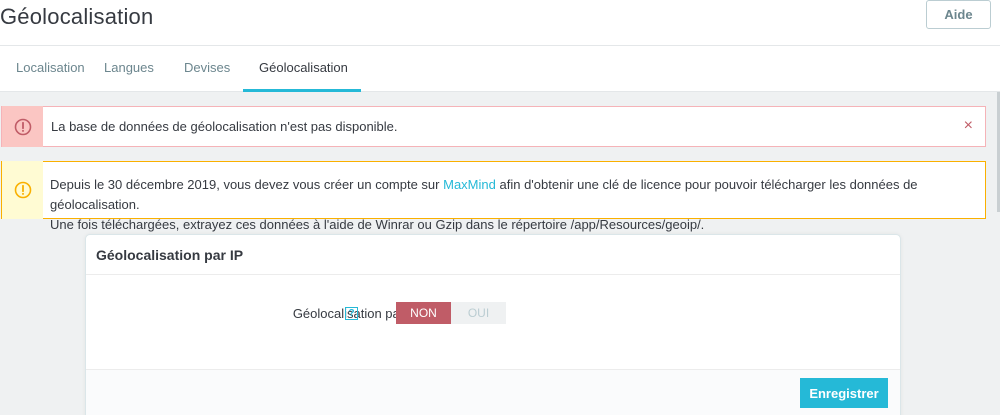 This screenshot has height=415, width=1000. I want to click on alert-danger-icon-box, so click(22, 126).